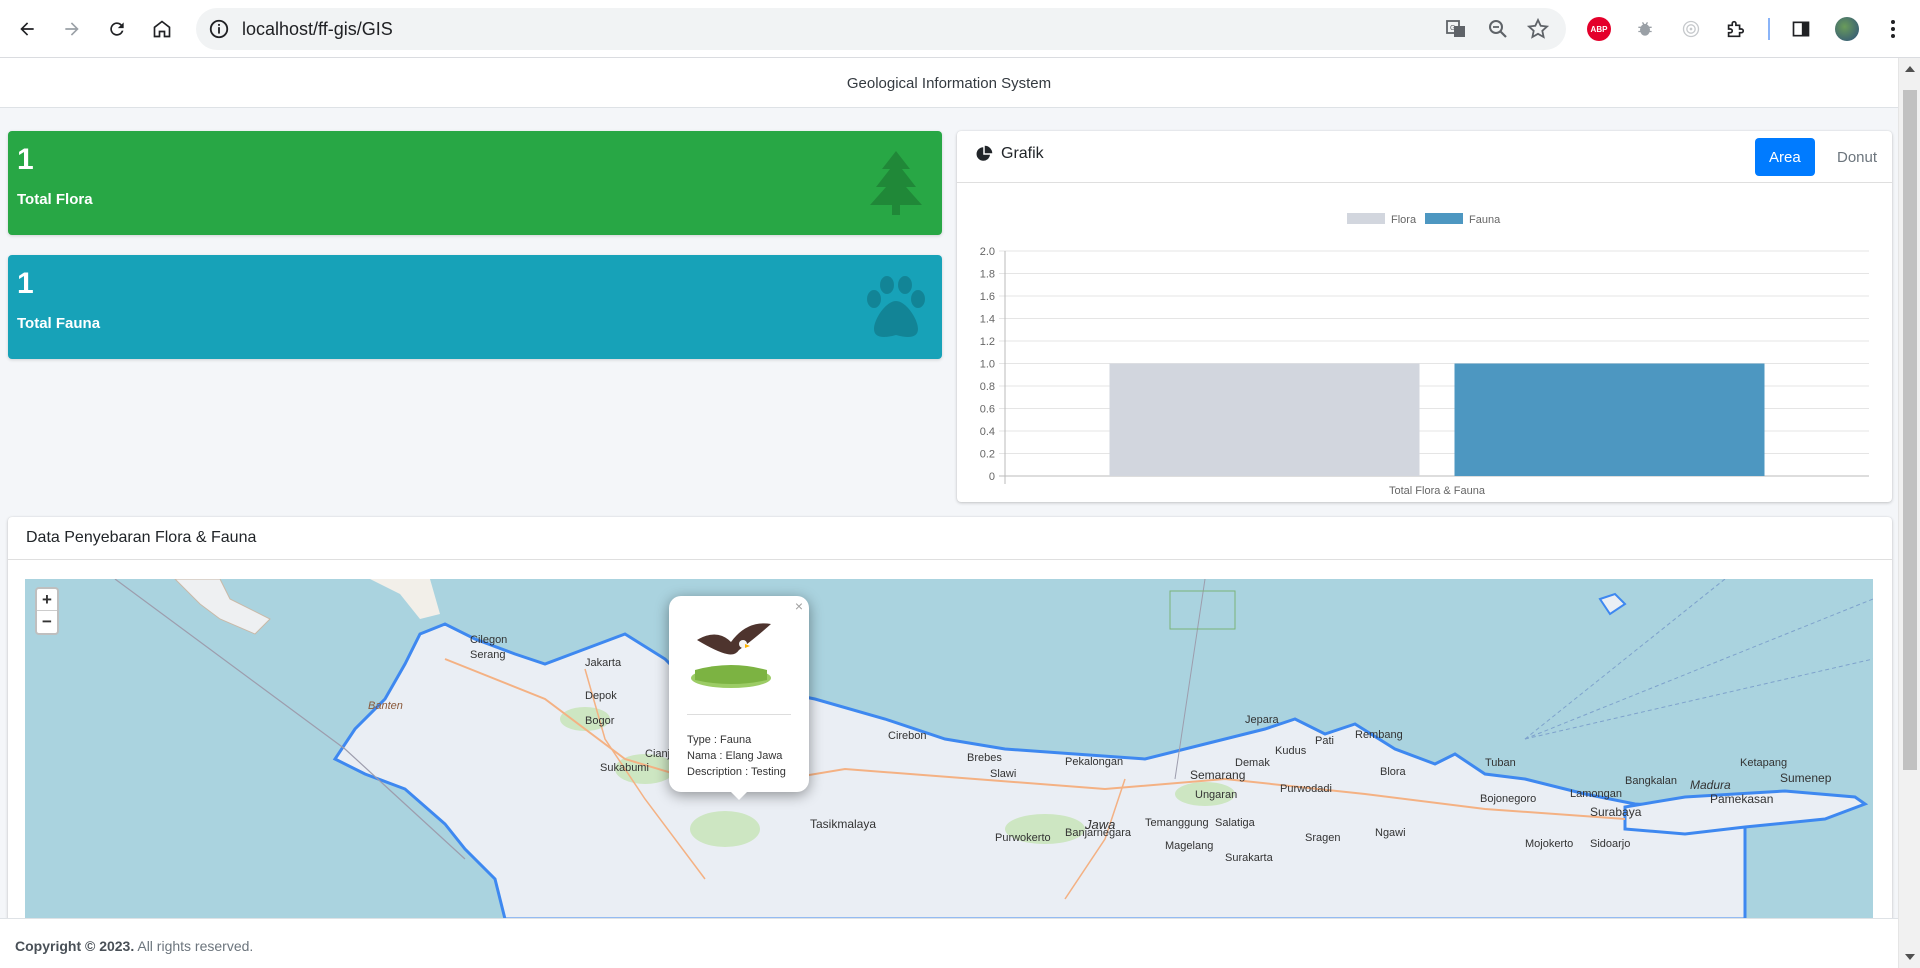 This screenshot has height=968, width=1920. Describe the element at coordinates (1498, 29) in the screenshot. I see `zoom-icon` at that location.